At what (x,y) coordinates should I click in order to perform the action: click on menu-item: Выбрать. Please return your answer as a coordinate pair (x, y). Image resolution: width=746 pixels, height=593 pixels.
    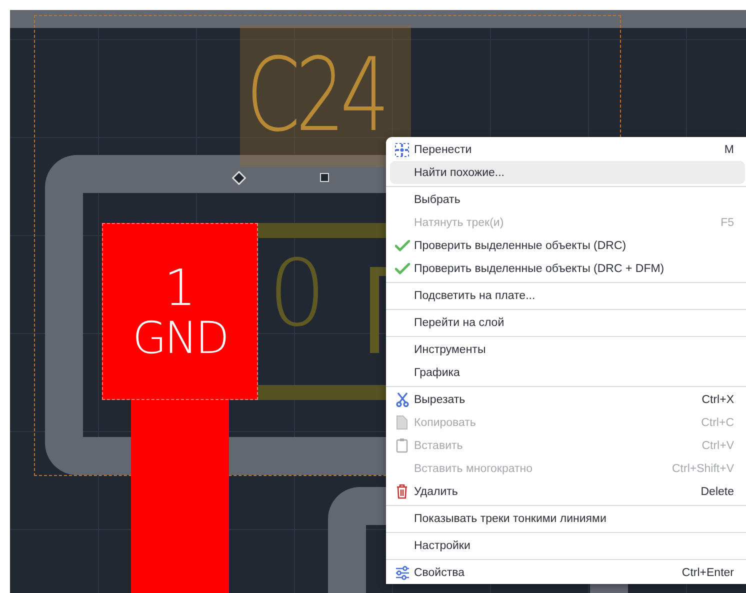
    Looking at the image, I should click on (567, 199).